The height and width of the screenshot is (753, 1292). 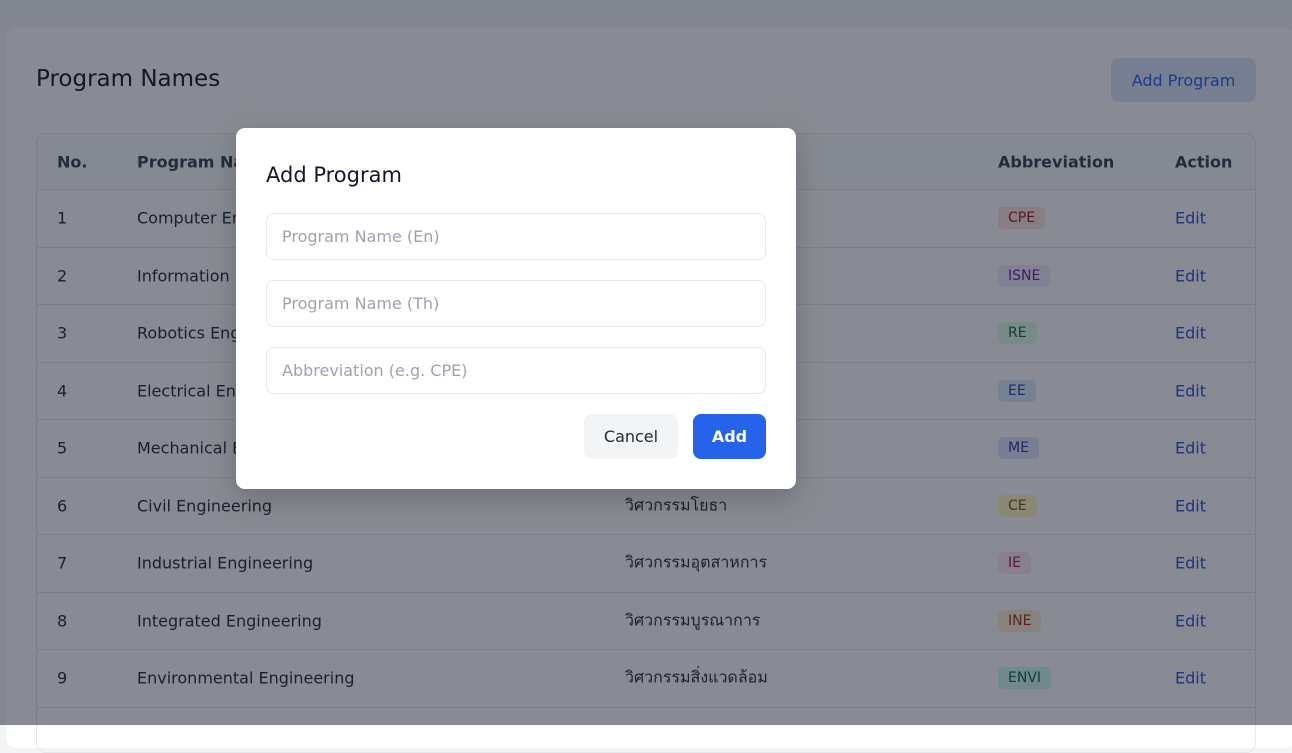 What do you see at coordinates (631, 436) in the screenshot?
I see `cancel-button: Cancel` at bounding box center [631, 436].